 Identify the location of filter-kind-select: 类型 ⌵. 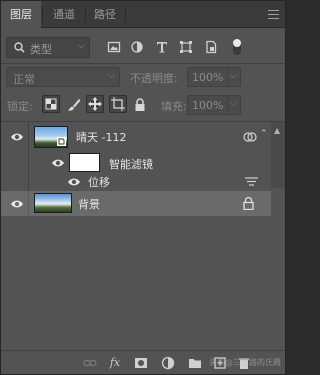
(48, 47).